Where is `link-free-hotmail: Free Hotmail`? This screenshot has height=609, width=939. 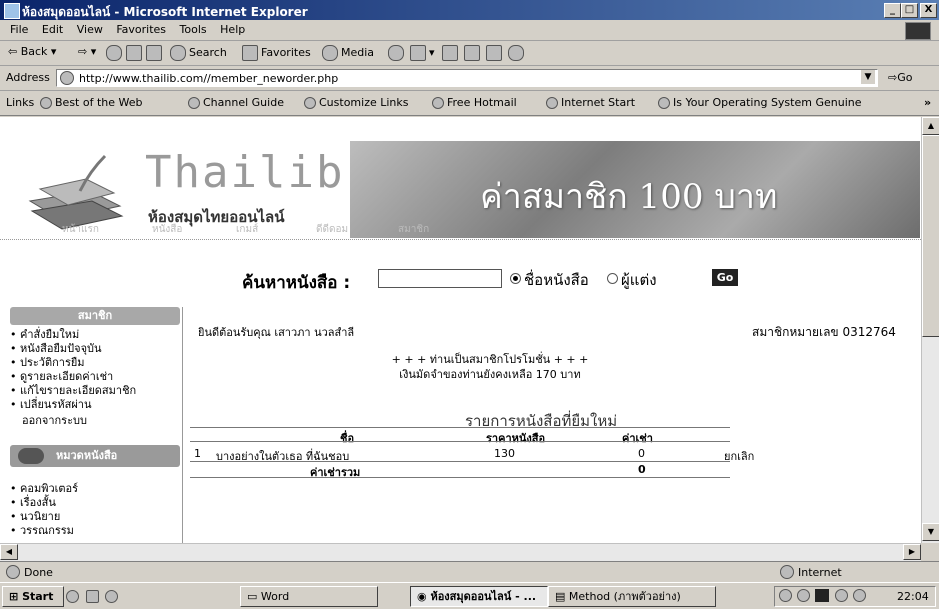 link-free-hotmail: Free Hotmail is located at coordinates (474, 102).